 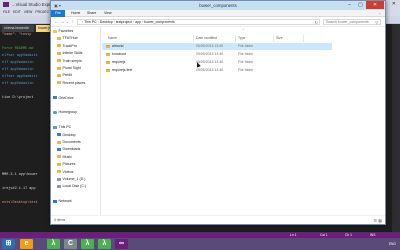 I want to click on nav-item: OneDrive, so click(x=63, y=98).